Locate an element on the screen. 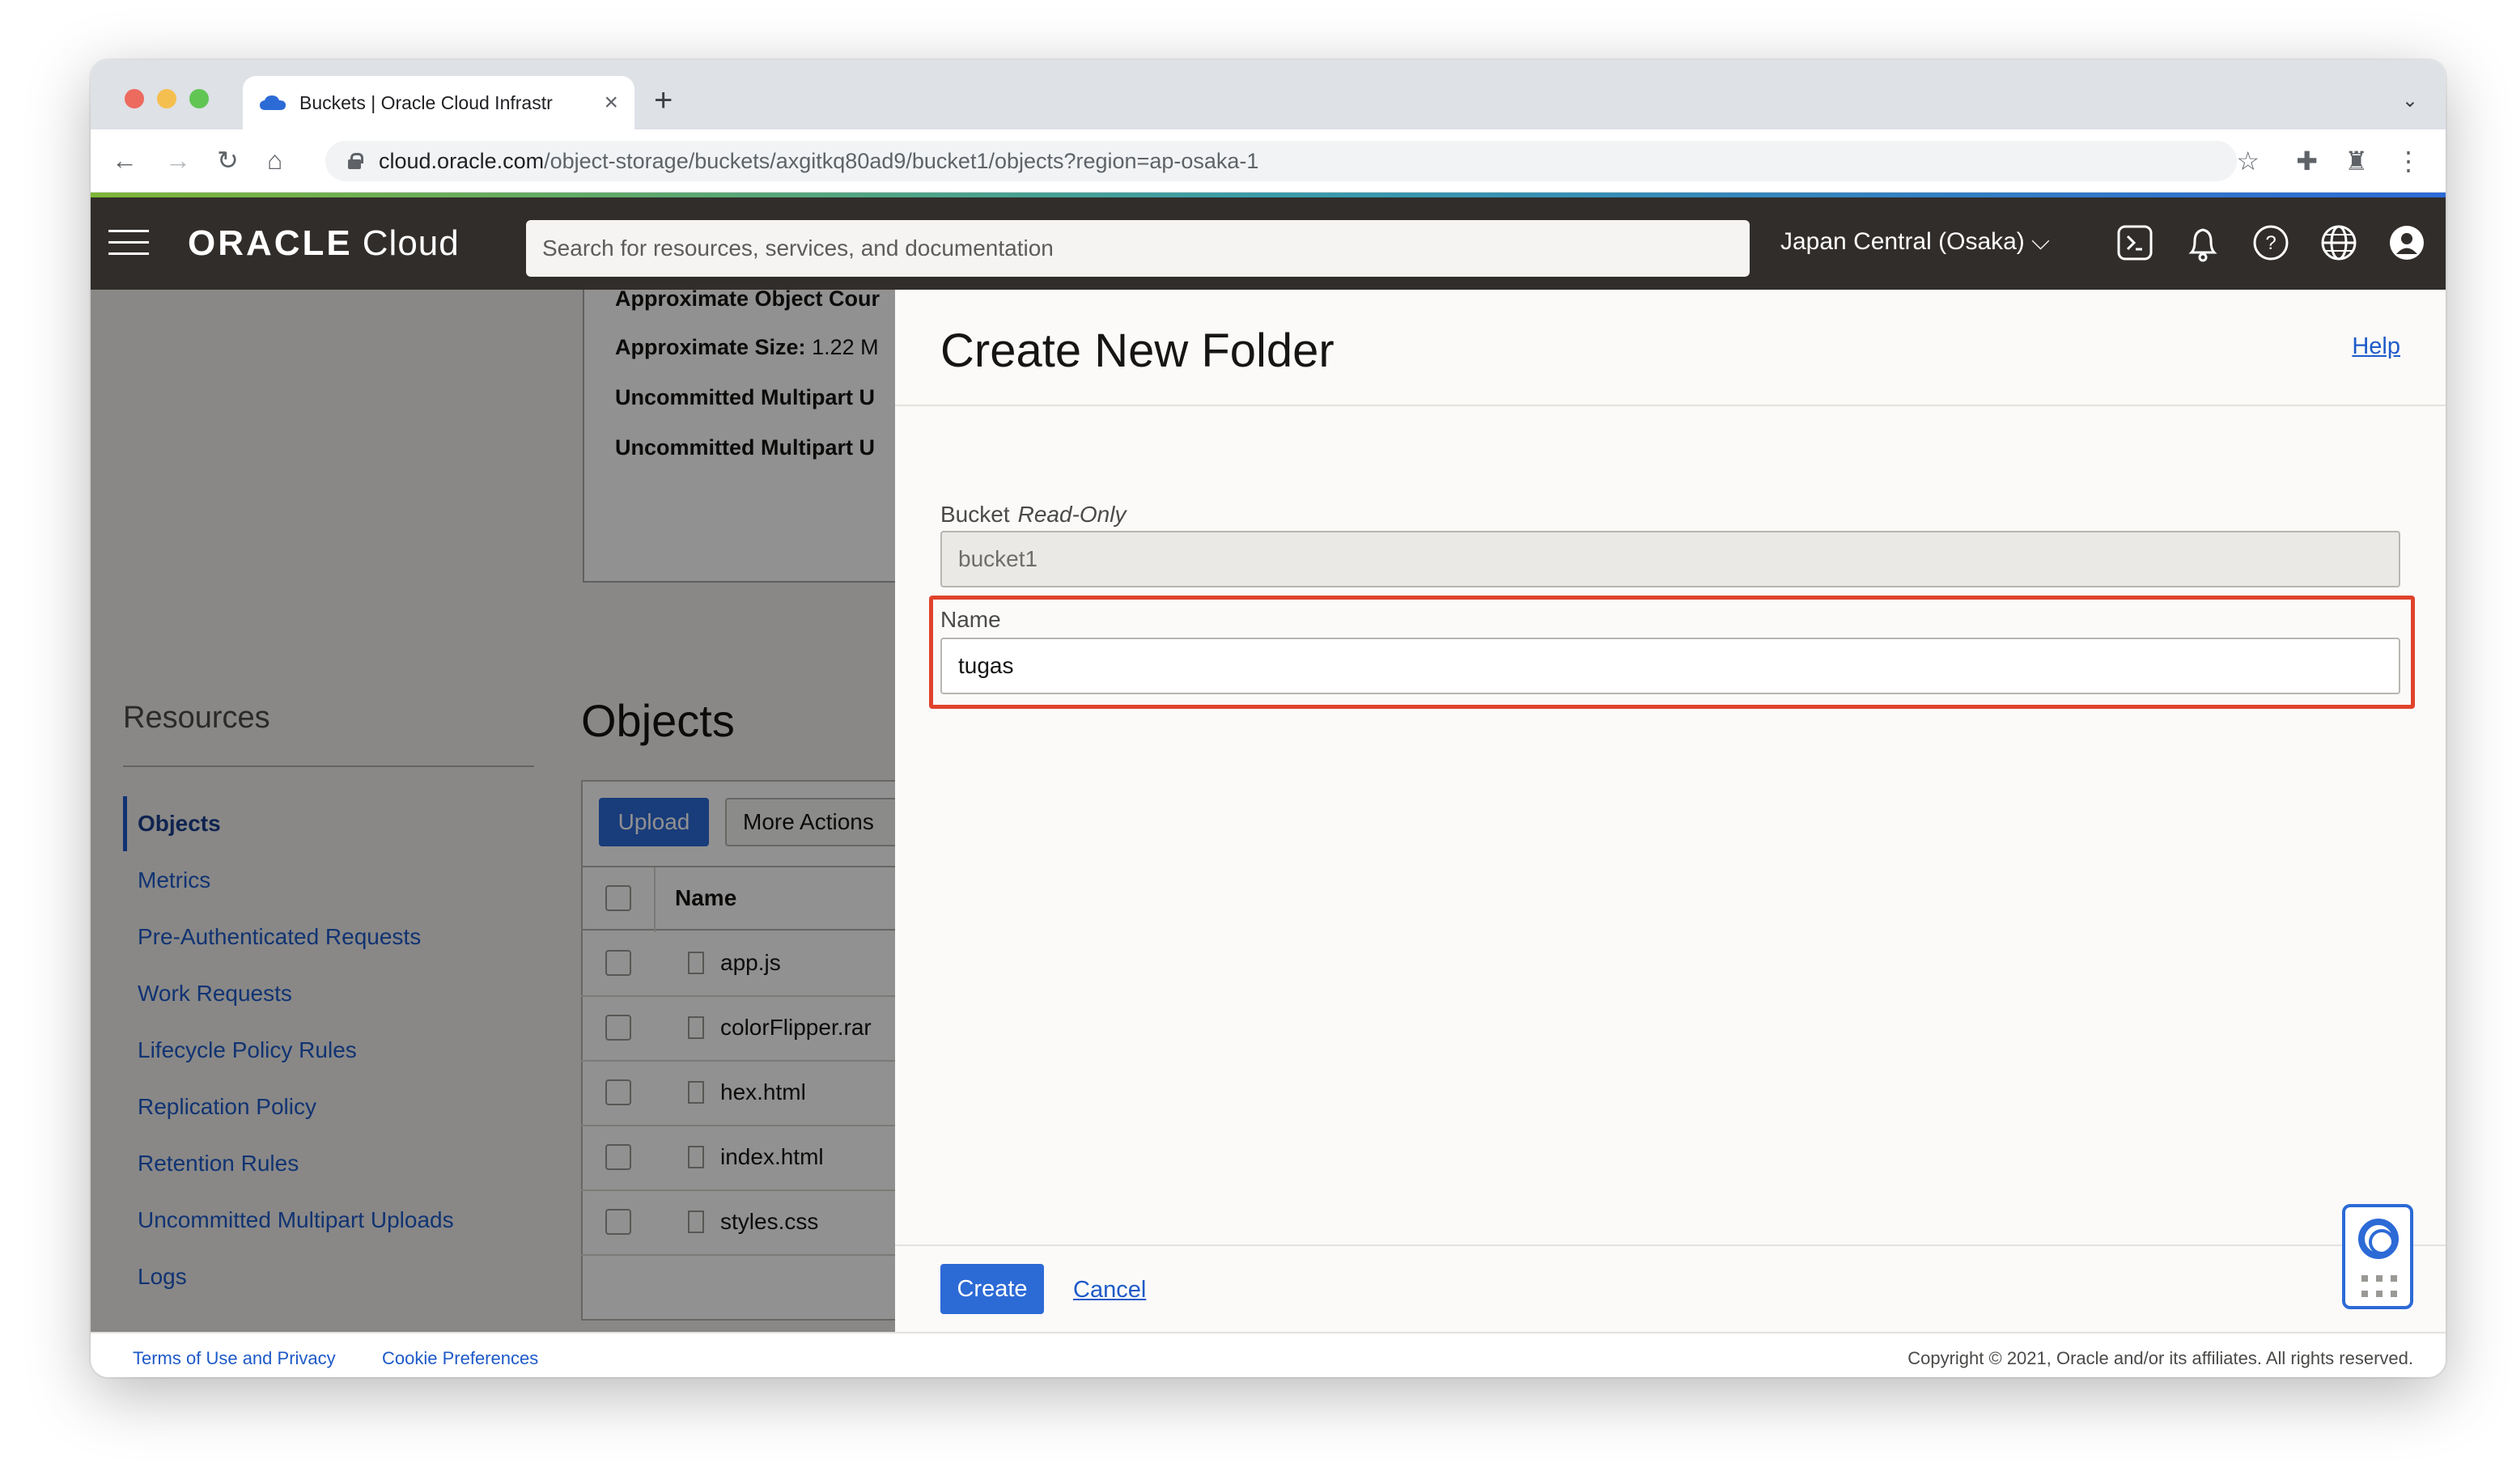 This screenshot has width=2512, height=1484. maximize-window-button is located at coordinates (199, 99).